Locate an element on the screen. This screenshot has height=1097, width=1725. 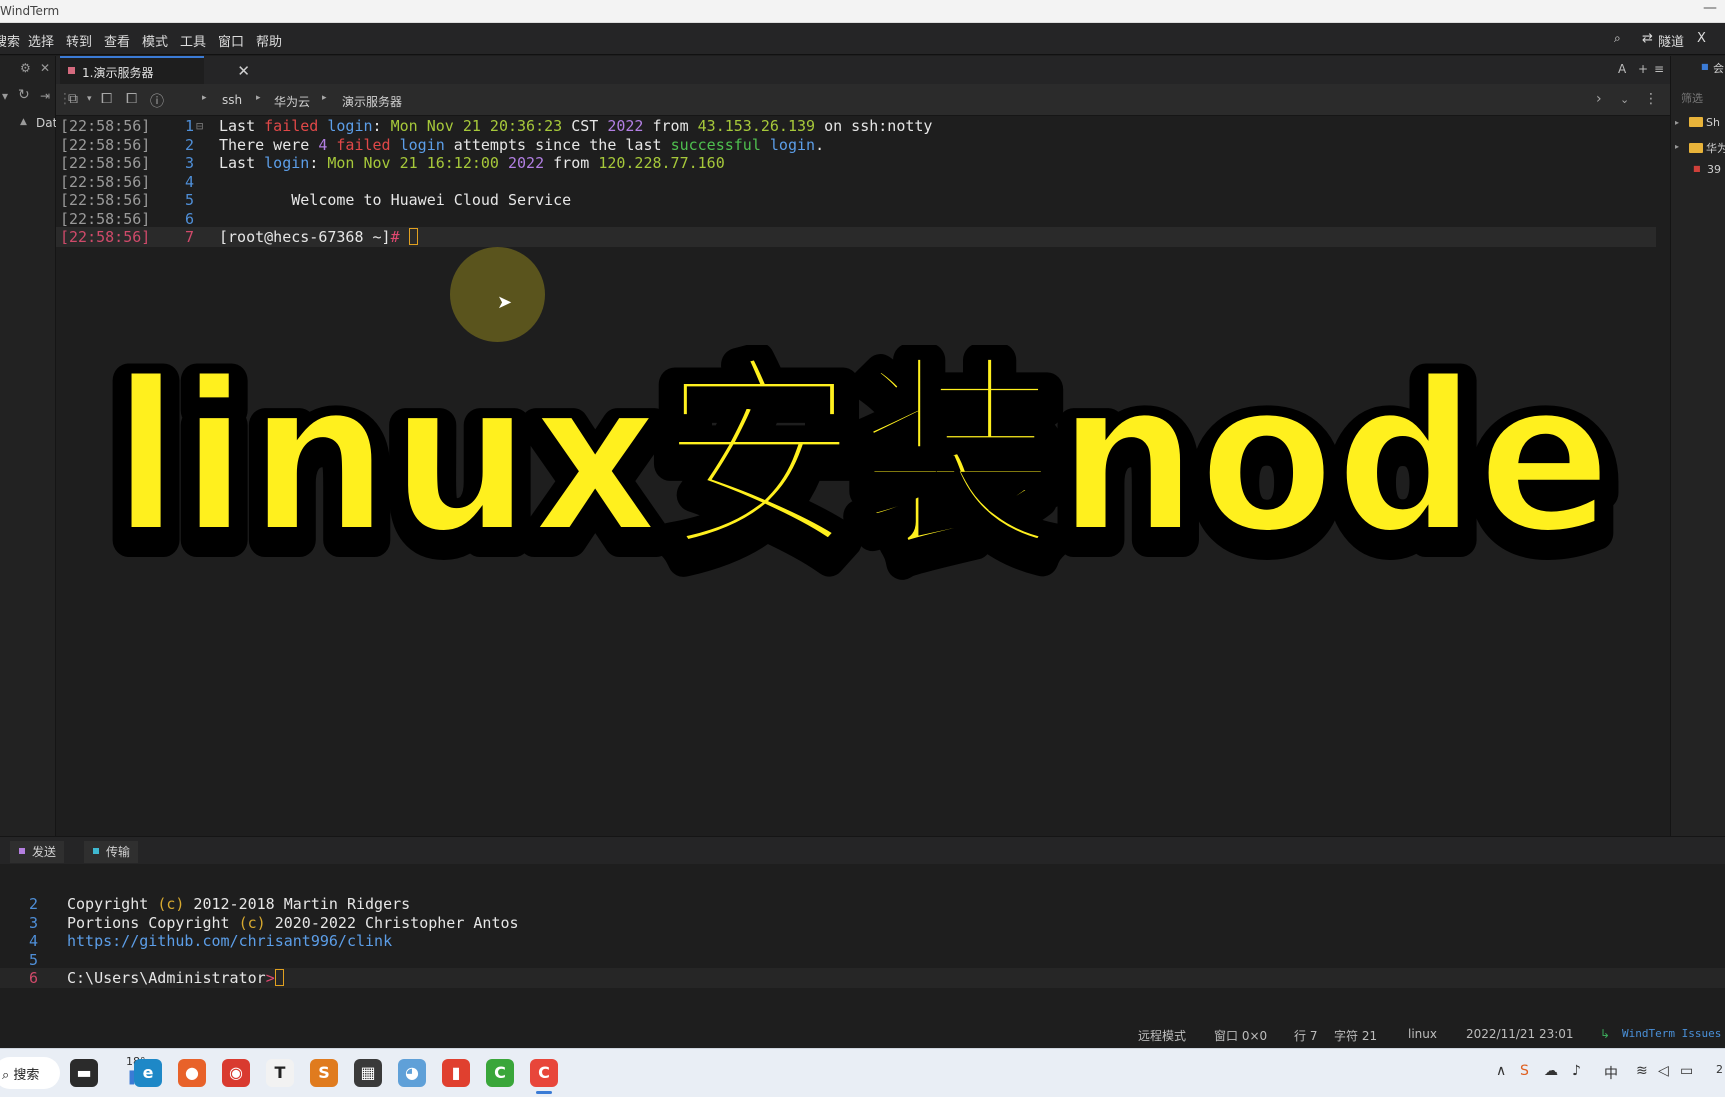
menu-tools: 工具 is located at coordinates (193, 40).